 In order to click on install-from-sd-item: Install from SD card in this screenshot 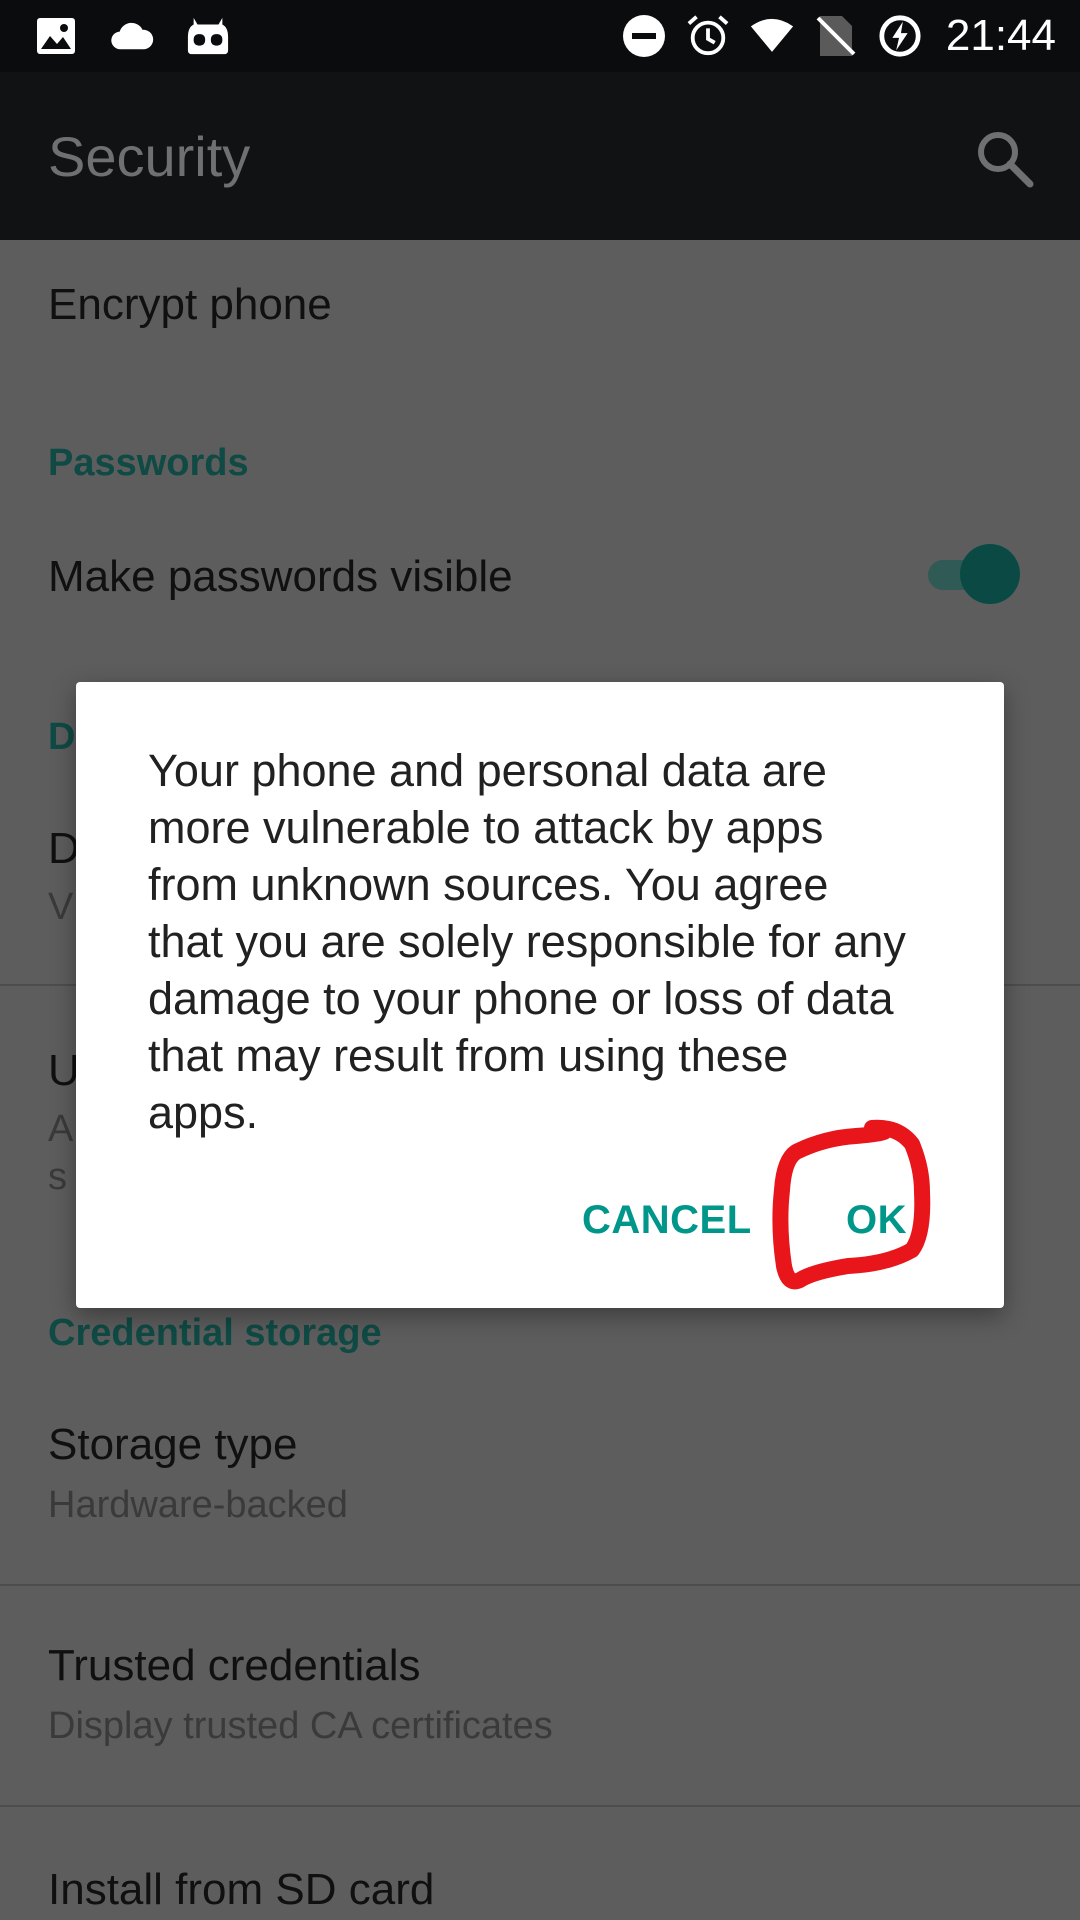, I will do `click(241, 1890)`.